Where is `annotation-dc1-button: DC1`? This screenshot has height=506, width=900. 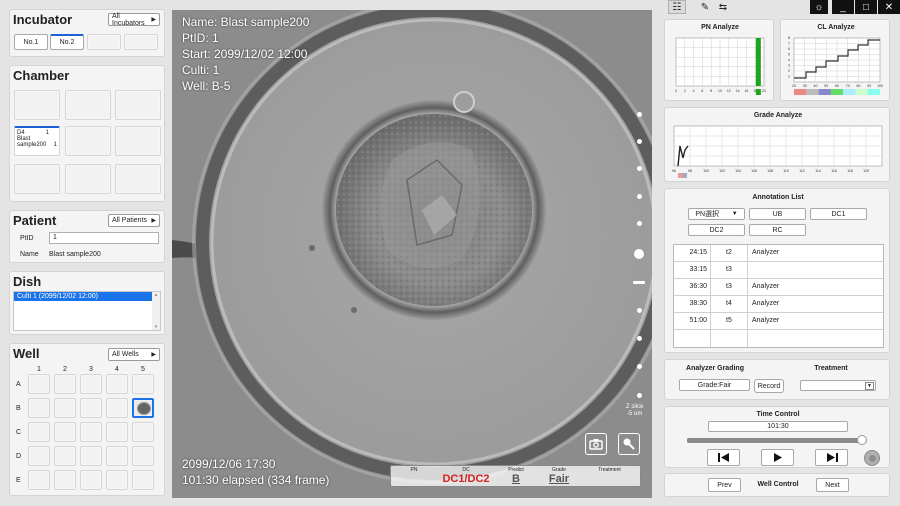 annotation-dc1-button: DC1 is located at coordinates (838, 214).